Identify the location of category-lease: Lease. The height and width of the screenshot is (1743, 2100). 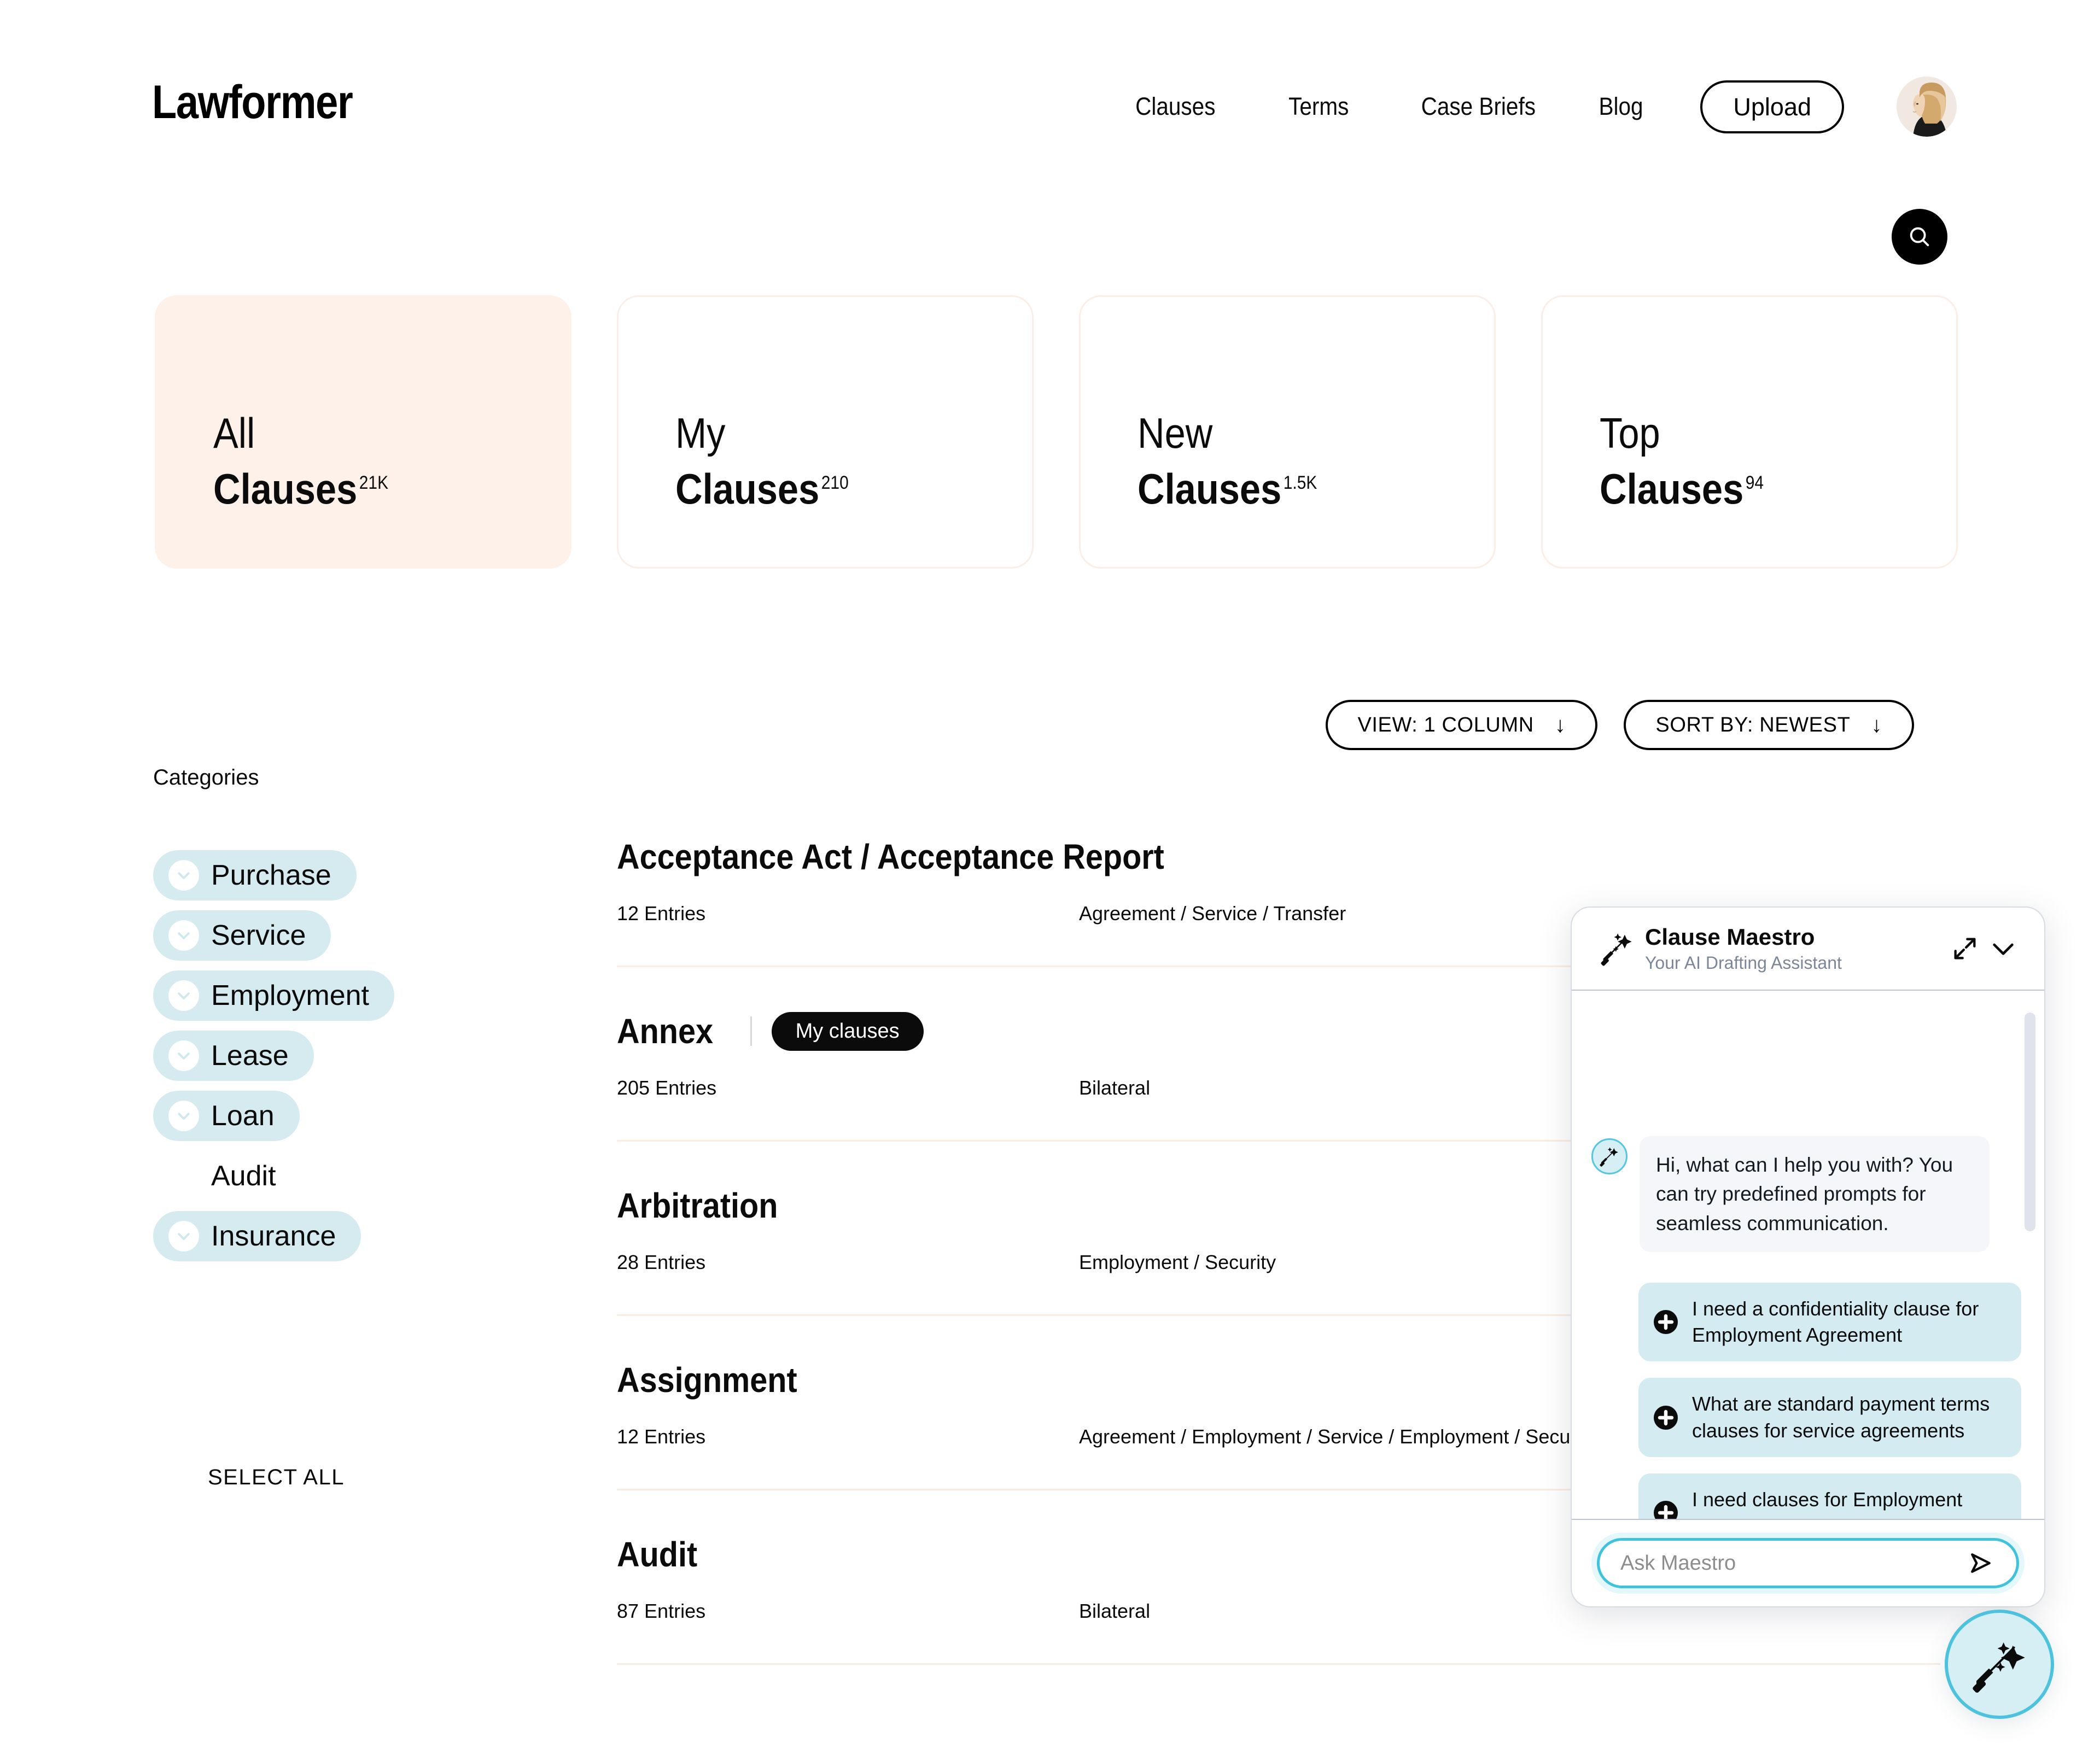
(233, 1056).